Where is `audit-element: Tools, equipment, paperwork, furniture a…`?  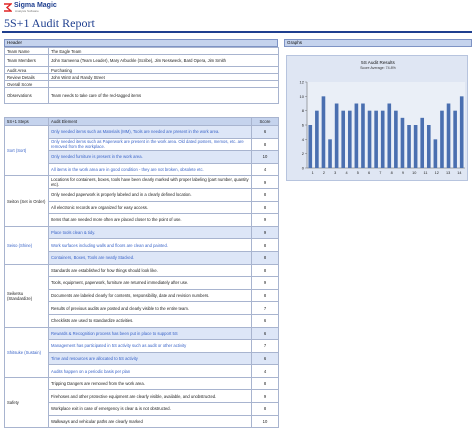 audit-element: Tools, equipment, paperwork, furniture a… is located at coordinates (150, 283).